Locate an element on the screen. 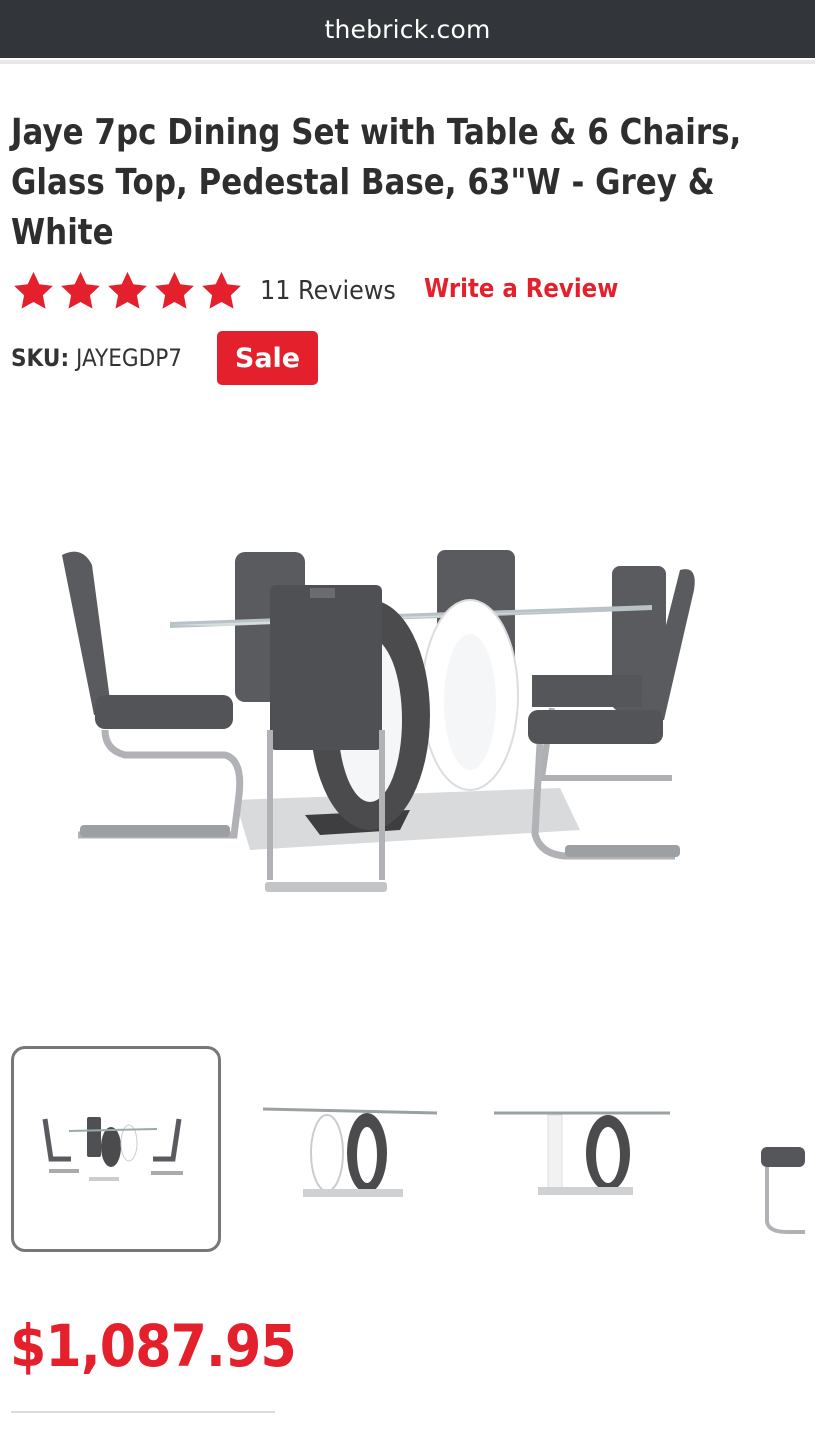 This screenshot has height=1440, width=815. thumbnail-table-side is located at coordinates (582, 1149).